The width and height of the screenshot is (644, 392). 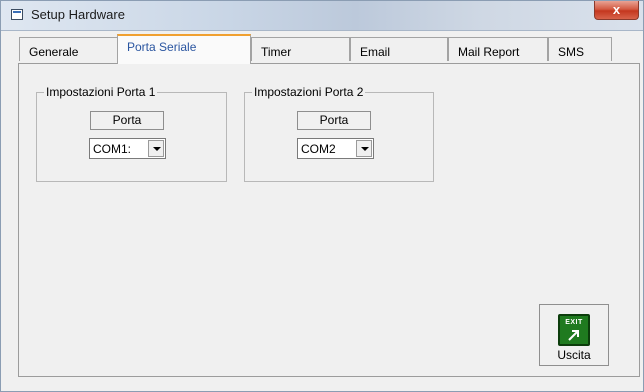 What do you see at coordinates (17, 14) in the screenshot?
I see `window-icon` at bounding box center [17, 14].